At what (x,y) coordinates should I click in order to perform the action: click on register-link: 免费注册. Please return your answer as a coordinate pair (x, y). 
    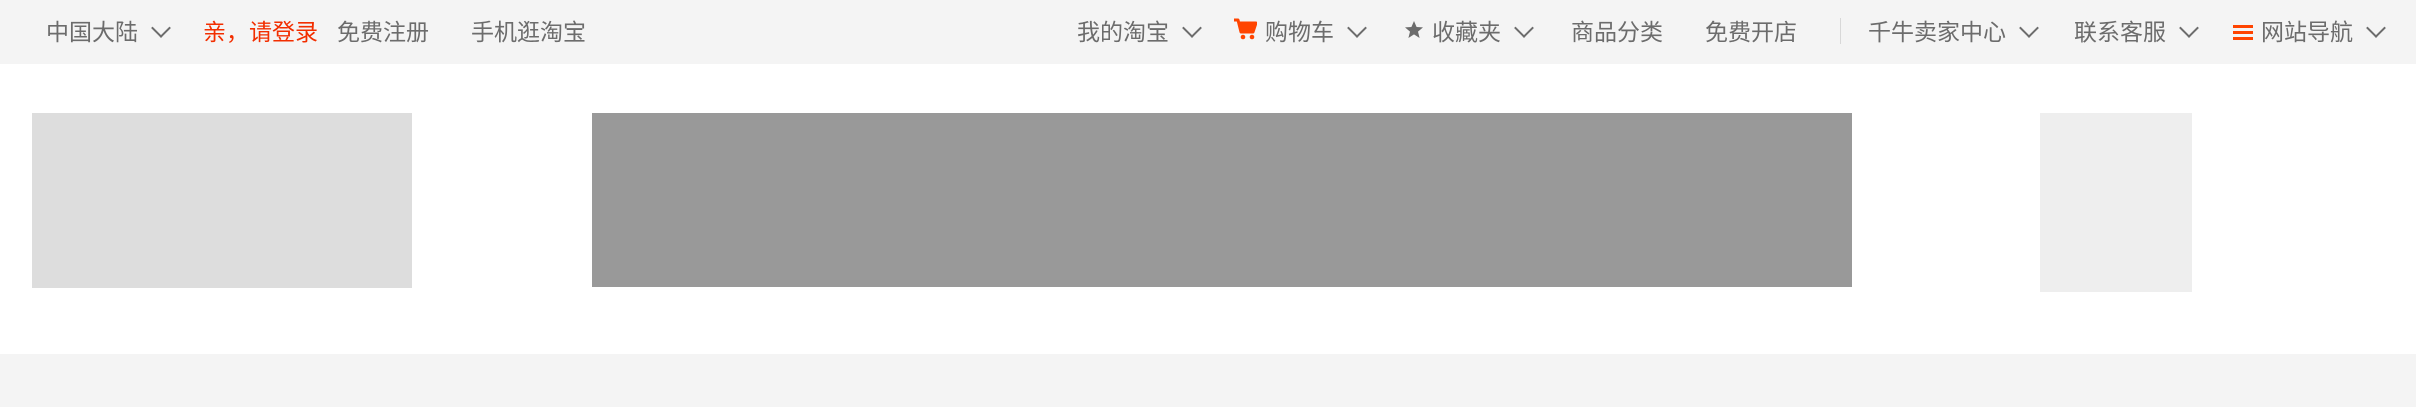
    Looking at the image, I should click on (383, 32).